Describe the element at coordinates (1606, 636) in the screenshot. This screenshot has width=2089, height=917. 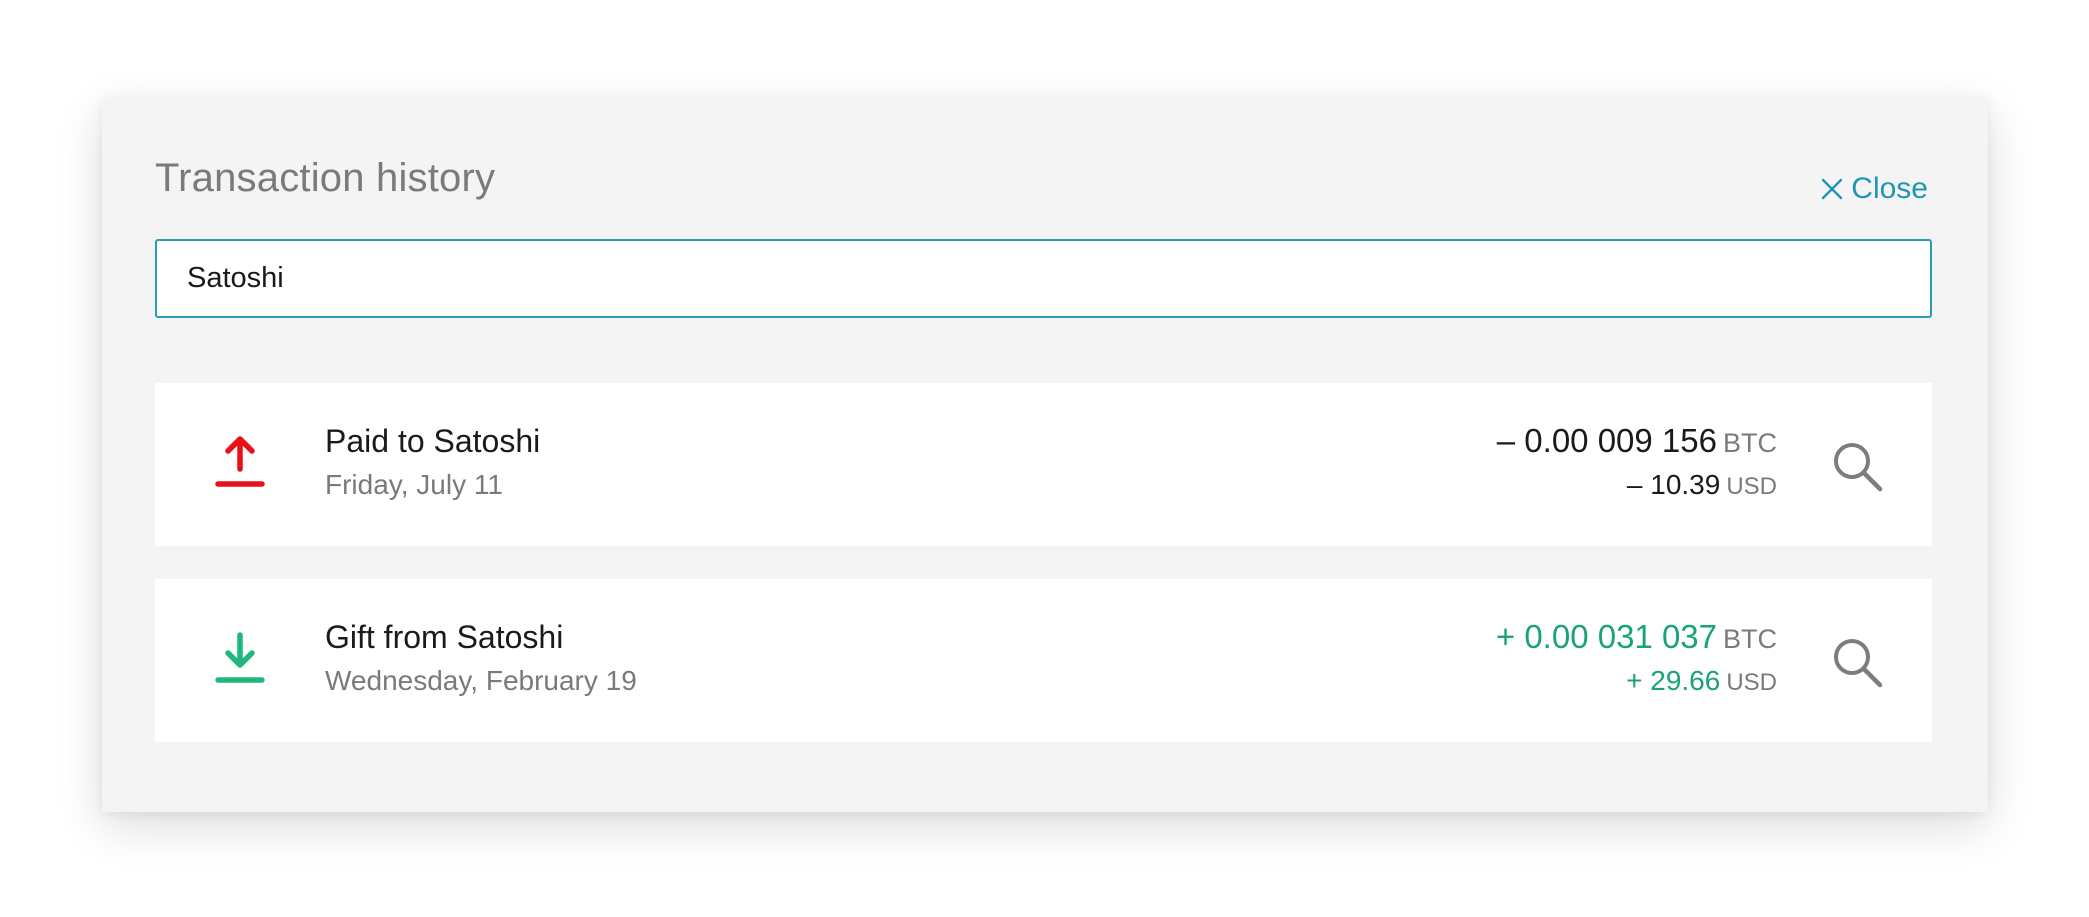
I see `btc-amount-value: + 0.00 031 037` at that location.